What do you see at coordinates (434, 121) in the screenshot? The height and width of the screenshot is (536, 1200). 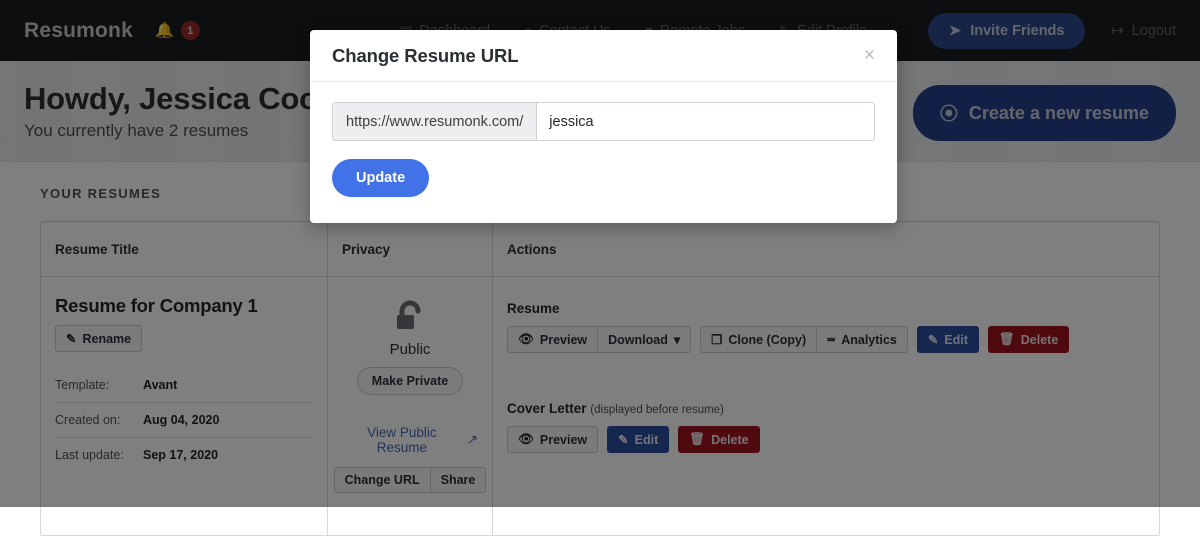 I see `url-prefix-label: https://www.resumonk.com/` at bounding box center [434, 121].